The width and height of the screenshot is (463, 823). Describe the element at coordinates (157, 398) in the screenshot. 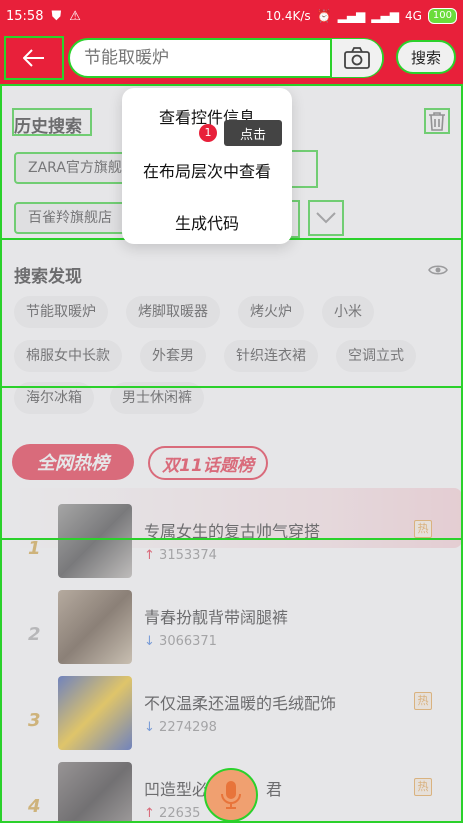

I see `discover-item: 男士休闲裤` at that location.